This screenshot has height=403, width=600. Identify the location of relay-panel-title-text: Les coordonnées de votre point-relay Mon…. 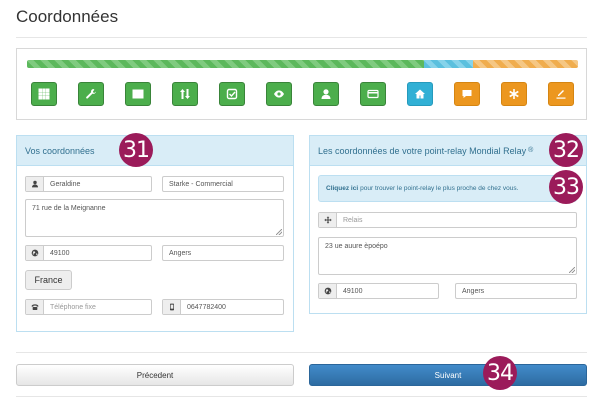
(422, 150).